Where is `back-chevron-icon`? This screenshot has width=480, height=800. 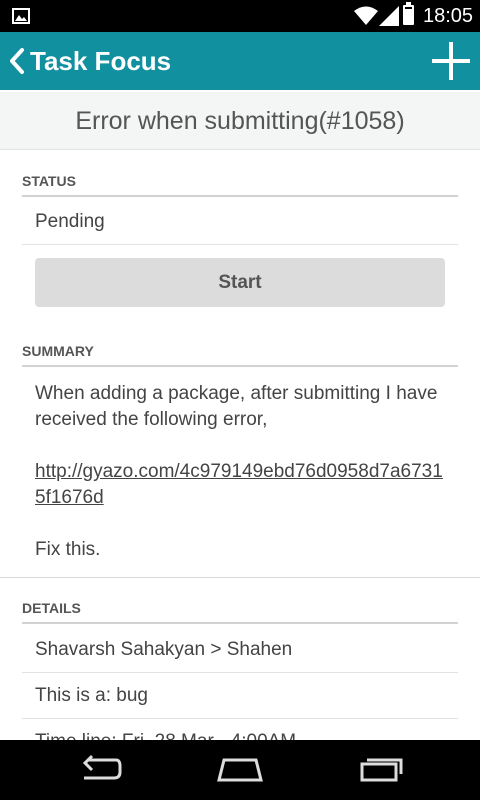 back-chevron-icon is located at coordinates (18, 61).